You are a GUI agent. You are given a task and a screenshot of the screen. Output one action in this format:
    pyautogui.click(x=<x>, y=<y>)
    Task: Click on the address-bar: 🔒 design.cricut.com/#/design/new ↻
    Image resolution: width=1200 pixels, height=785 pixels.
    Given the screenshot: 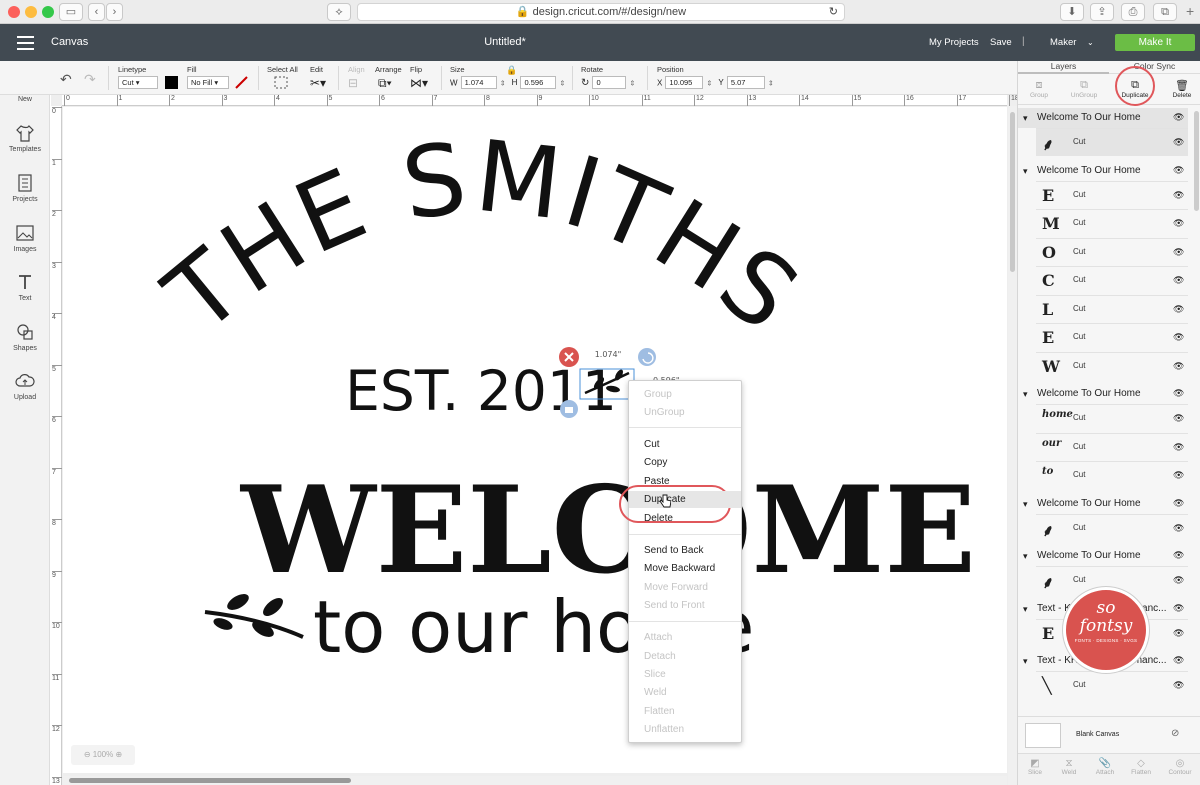 What is the action you would take?
    pyautogui.click(x=601, y=12)
    